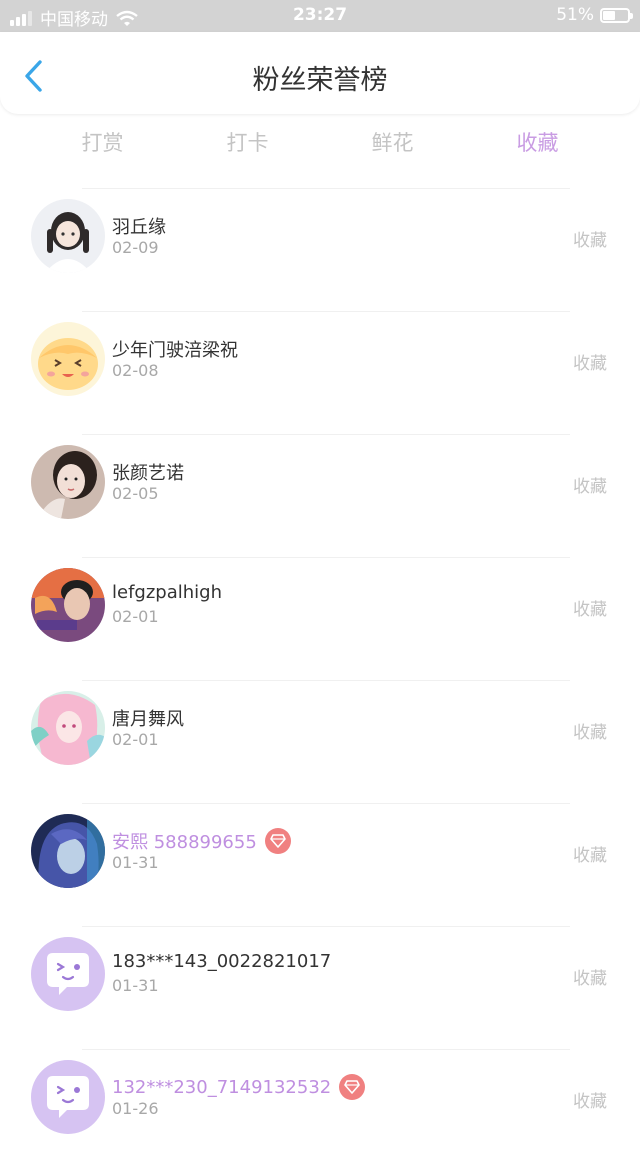 The height and width of the screenshot is (1169, 640). What do you see at coordinates (135, 247) in the screenshot?
I see `fan-date: 02-09` at bounding box center [135, 247].